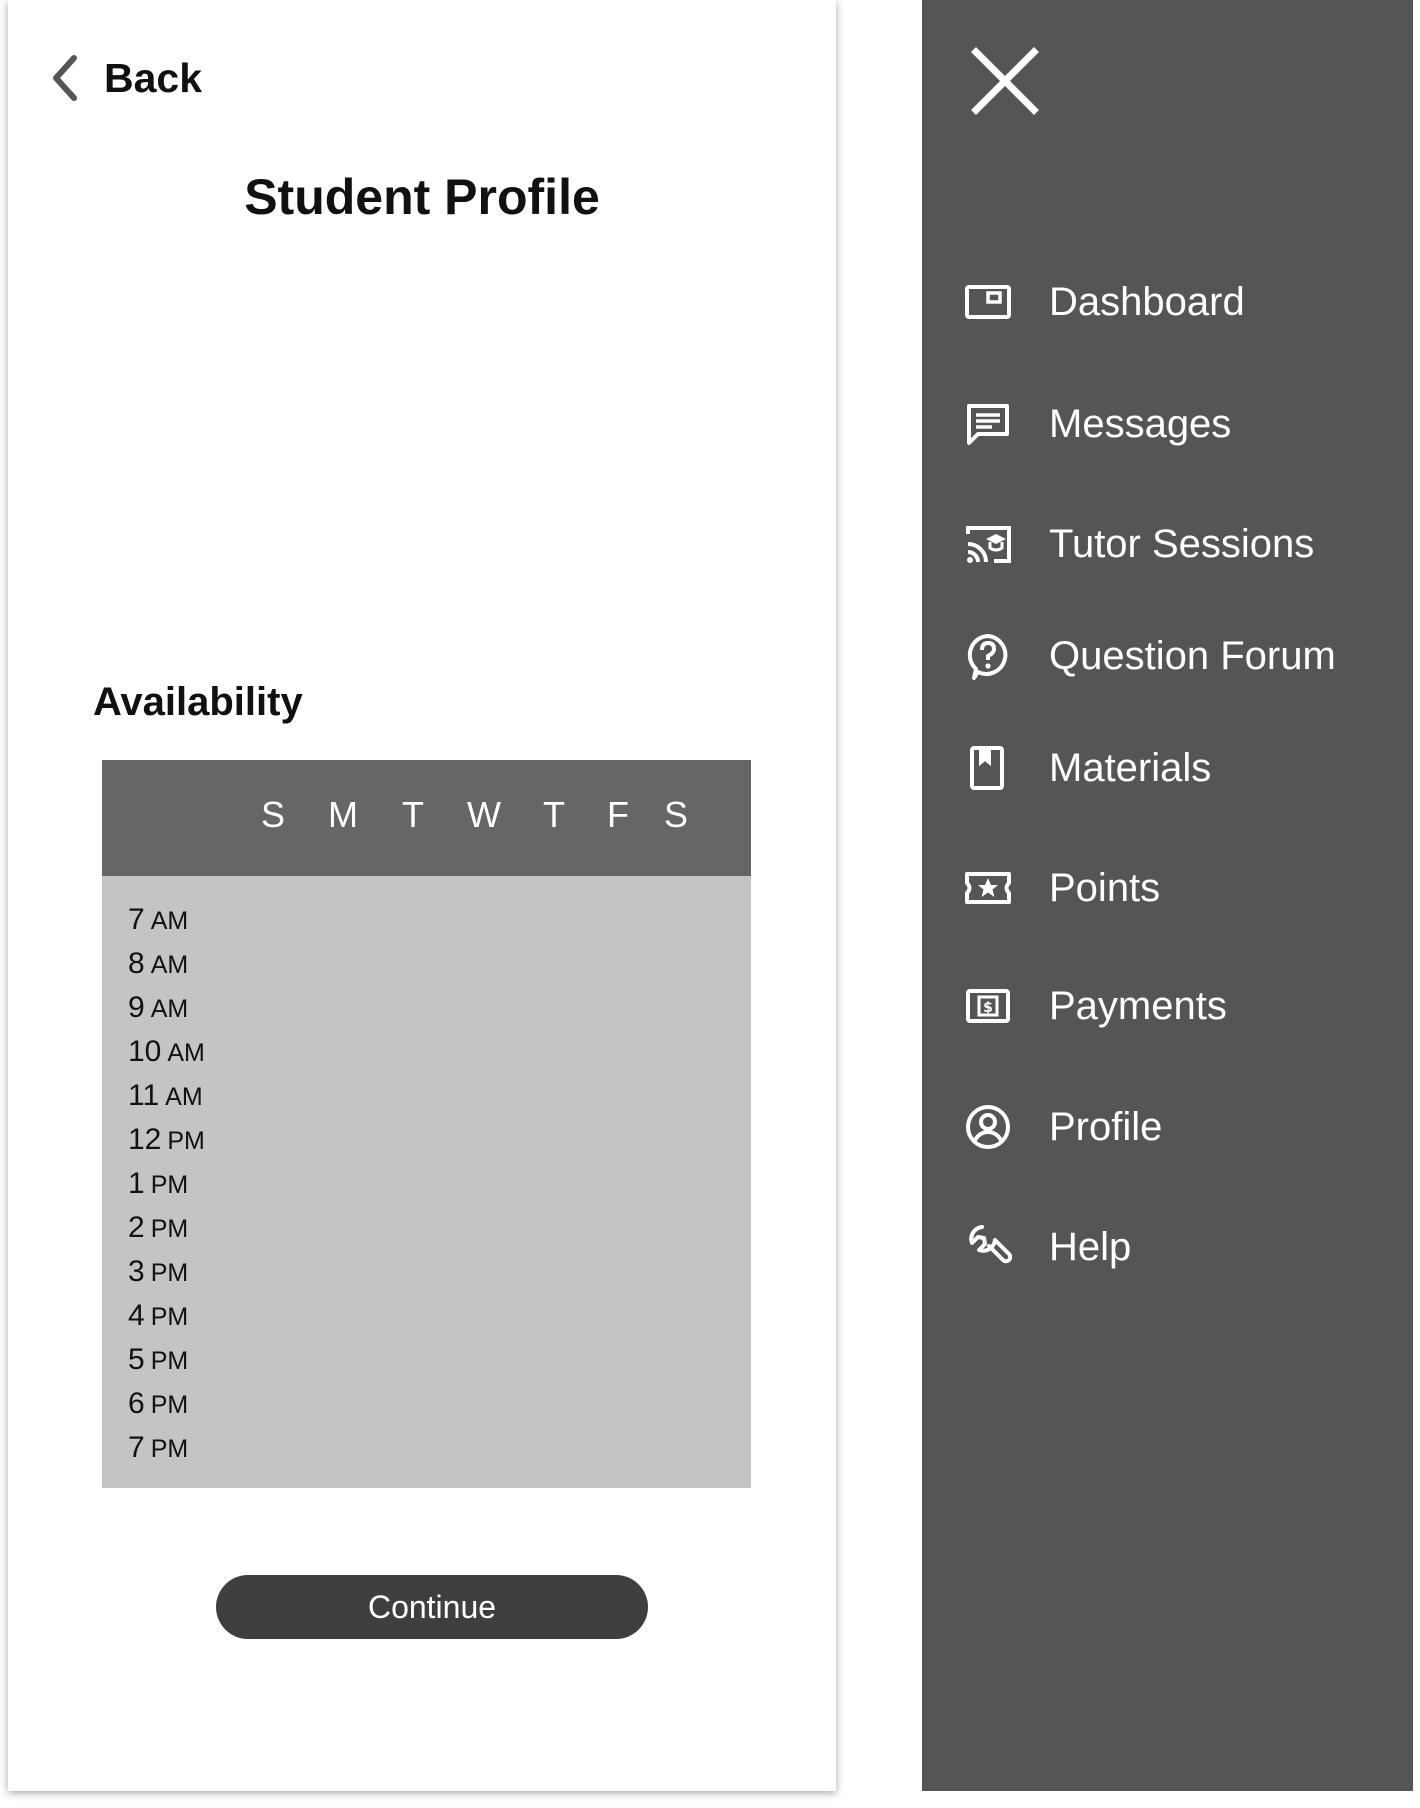 The width and height of the screenshot is (1420, 1808). What do you see at coordinates (988, 768) in the screenshot?
I see `materials-icon` at bounding box center [988, 768].